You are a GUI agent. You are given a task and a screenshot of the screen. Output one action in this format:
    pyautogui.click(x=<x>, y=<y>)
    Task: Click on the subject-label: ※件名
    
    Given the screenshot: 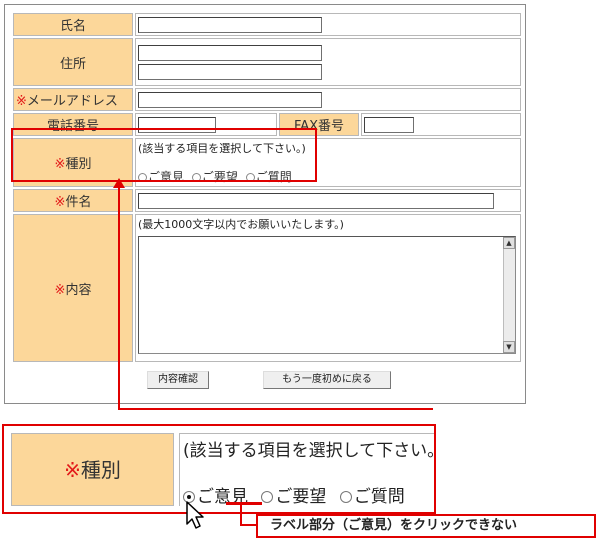 What is the action you would take?
    pyautogui.click(x=73, y=200)
    